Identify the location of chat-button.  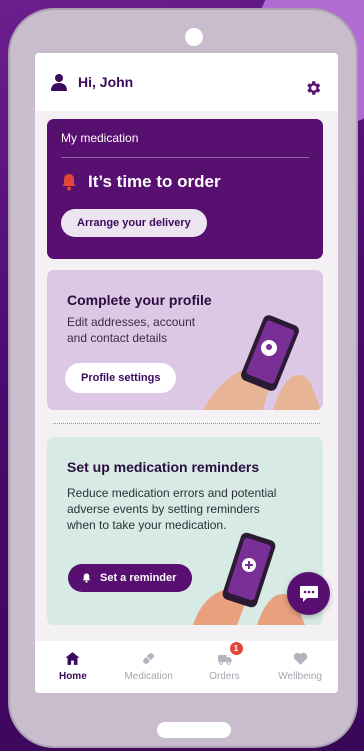
(308, 593).